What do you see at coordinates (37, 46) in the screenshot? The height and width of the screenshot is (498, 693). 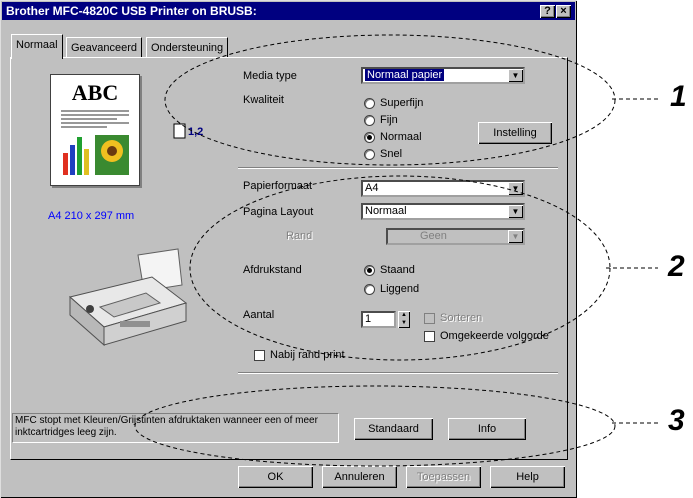 I see `tab-normaal: Normaal` at bounding box center [37, 46].